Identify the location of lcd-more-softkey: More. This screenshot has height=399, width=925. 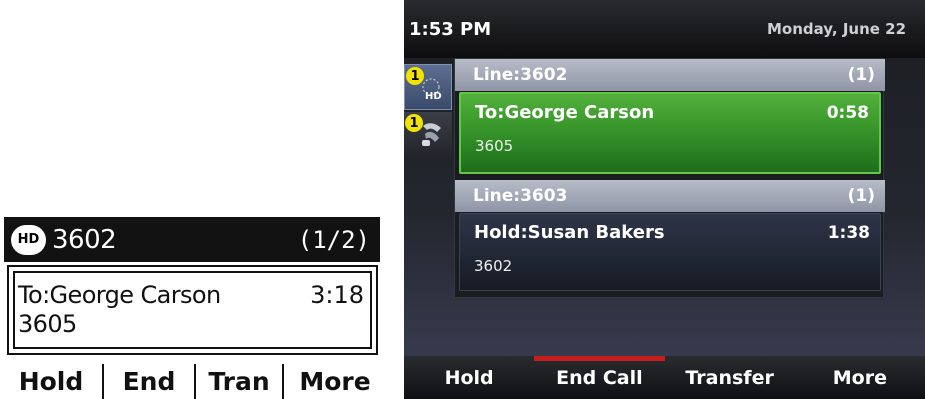
(335, 381).